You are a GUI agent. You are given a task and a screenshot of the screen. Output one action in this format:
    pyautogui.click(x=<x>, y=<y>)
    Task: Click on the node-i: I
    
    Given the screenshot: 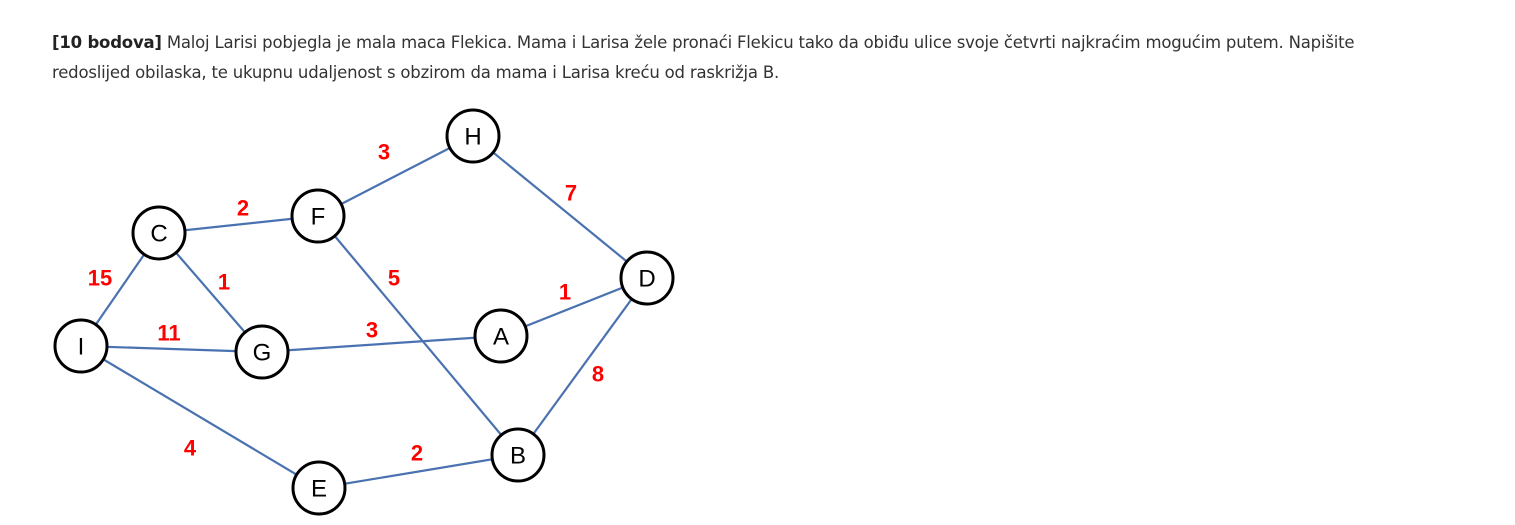 What is the action you would take?
    pyautogui.click(x=81, y=346)
    